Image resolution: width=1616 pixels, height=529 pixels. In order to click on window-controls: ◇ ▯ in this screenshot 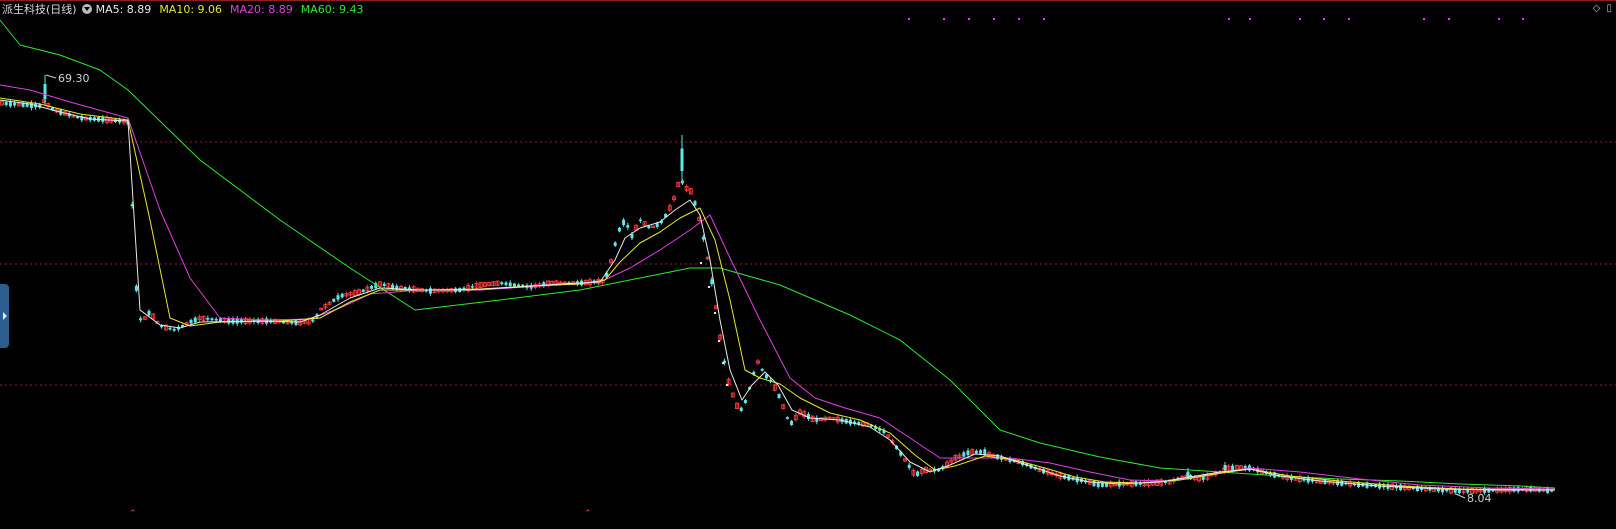, I will do `click(1601, 8)`.